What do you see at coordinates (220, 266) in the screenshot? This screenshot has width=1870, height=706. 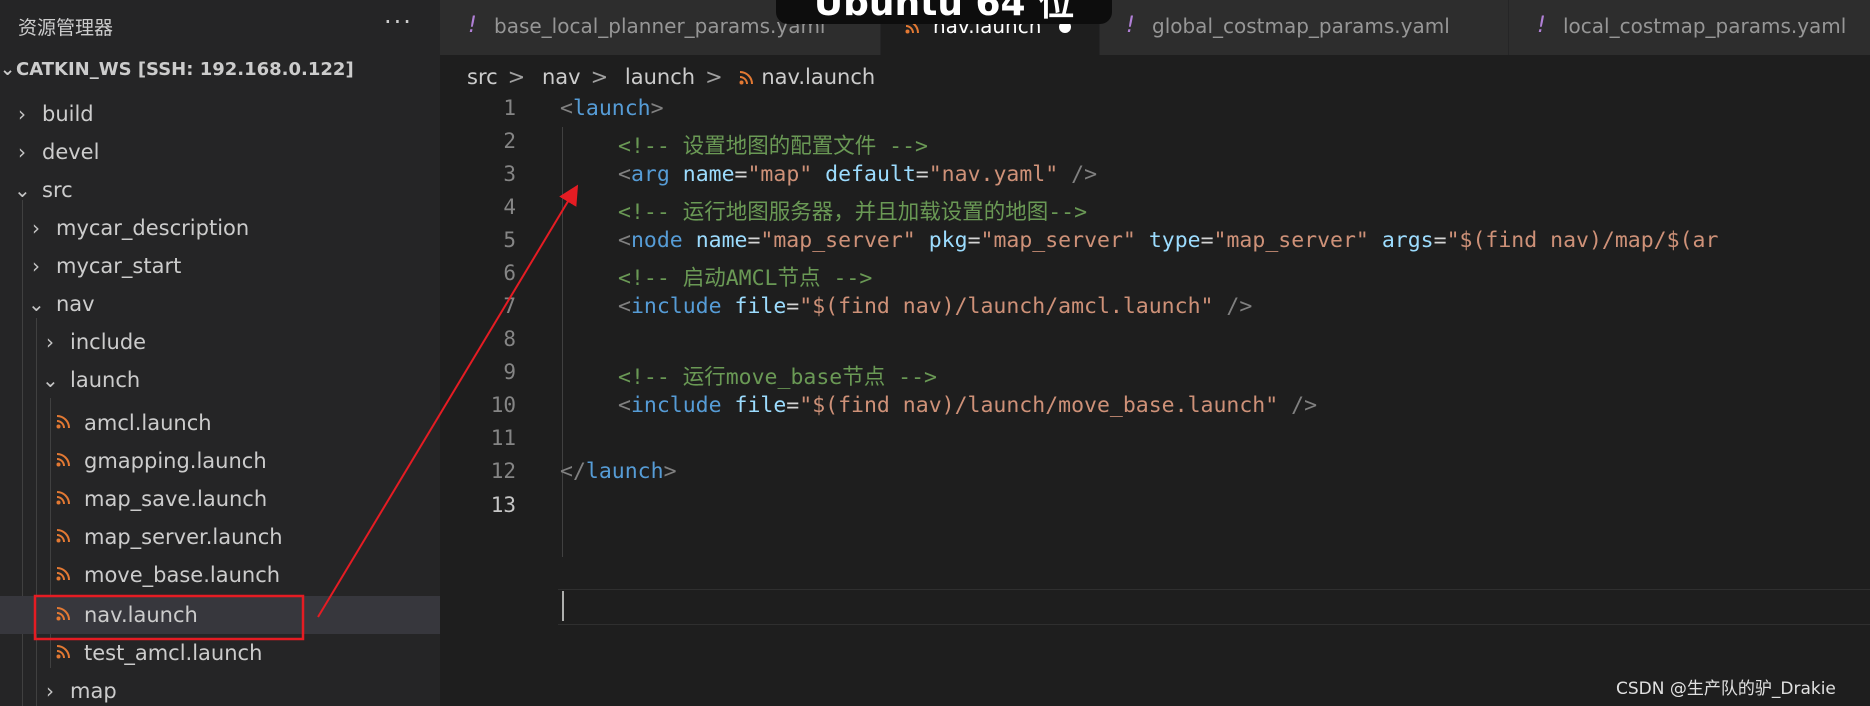 I see `tree-item-mycar-start: › mycar_start` at bounding box center [220, 266].